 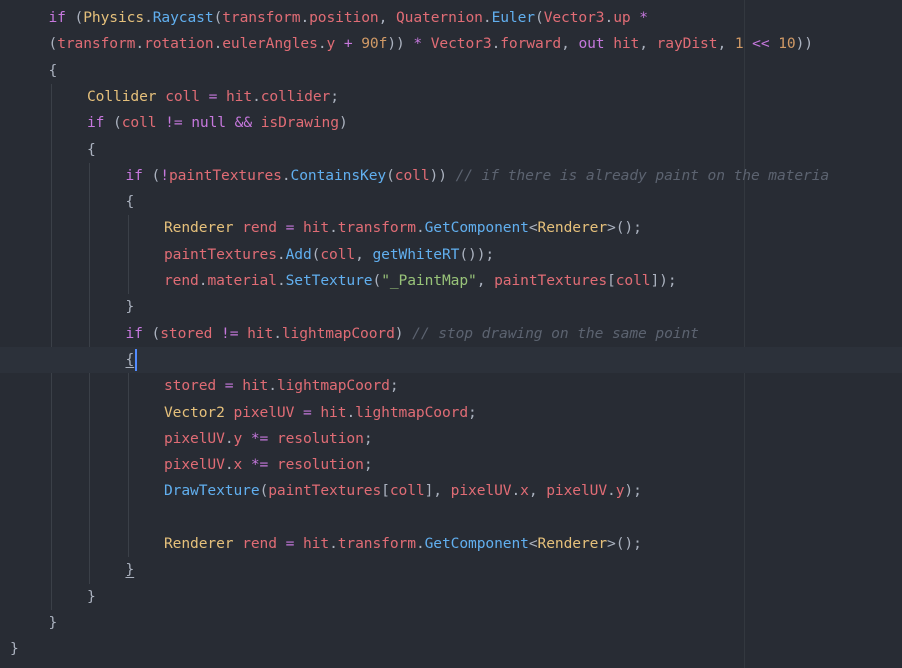 I want to click on code-token: resolution, so click(x=320, y=438).